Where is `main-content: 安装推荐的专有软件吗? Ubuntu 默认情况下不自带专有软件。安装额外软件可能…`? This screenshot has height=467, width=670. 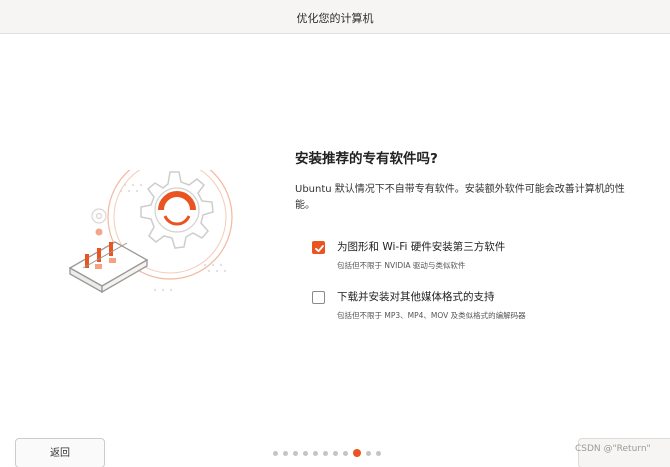 main-content: 安装推荐的专有软件吗? Ubuntu 默认情况下不自带专有软件。安装额外软件可能… is located at coordinates (470, 182).